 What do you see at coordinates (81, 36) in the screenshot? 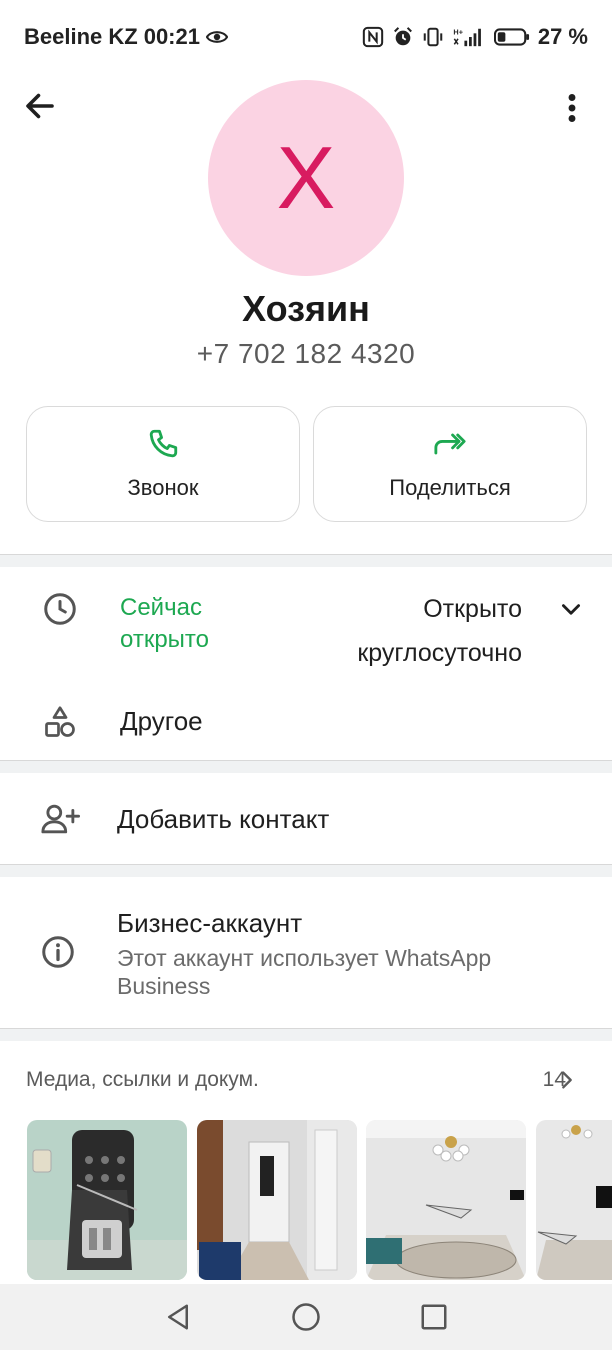
I see `carrier-name: Beeline KZ` at bounding box center [81, 36].